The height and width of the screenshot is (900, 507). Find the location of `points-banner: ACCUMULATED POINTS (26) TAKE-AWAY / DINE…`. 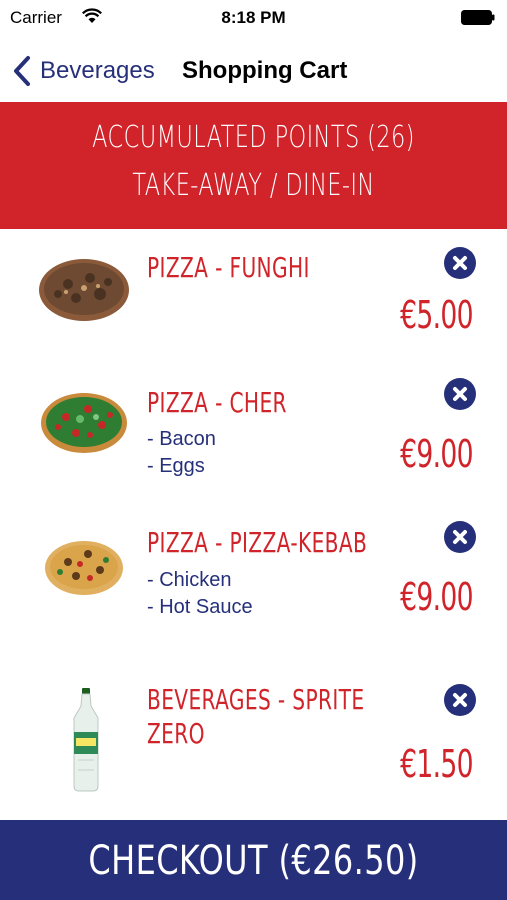

points-banner: ACCUMULATED POINTS (26) TAKE-AWAY / DINE… is located at coordinates (253, 165).